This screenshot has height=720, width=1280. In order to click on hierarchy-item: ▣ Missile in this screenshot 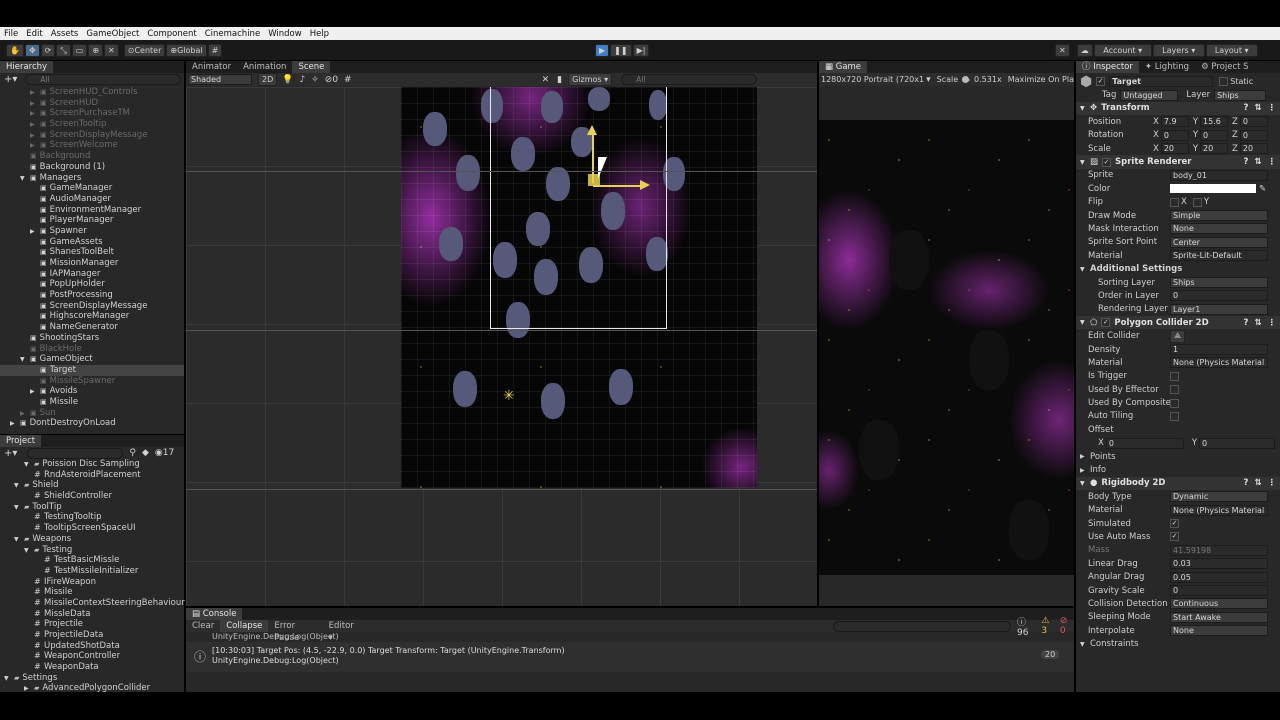, I will do `click(92, 402)`.